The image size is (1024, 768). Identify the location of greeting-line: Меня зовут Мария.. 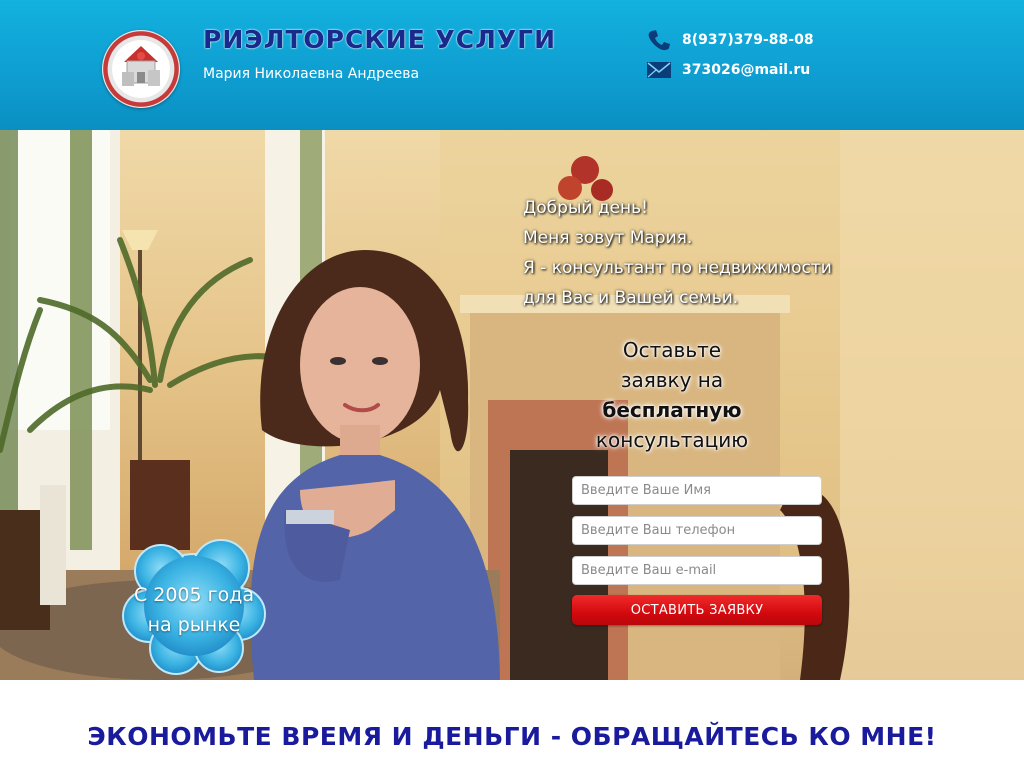
(608, 238).